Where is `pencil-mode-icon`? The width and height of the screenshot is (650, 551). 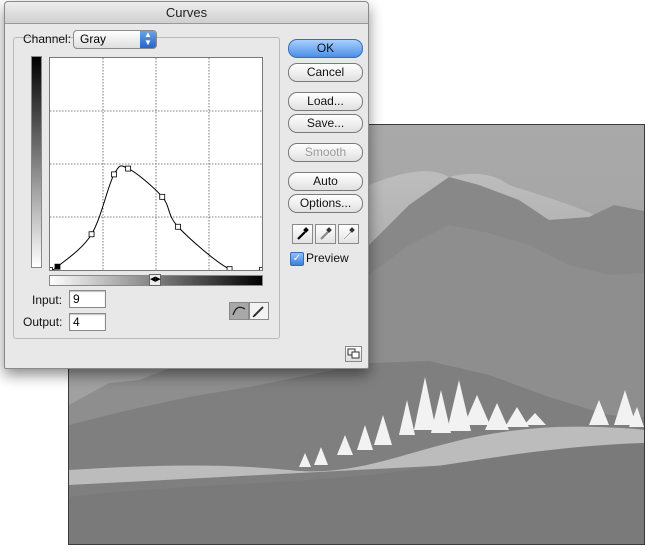
pencil-mode-icon is located at coordinates (258, 312).